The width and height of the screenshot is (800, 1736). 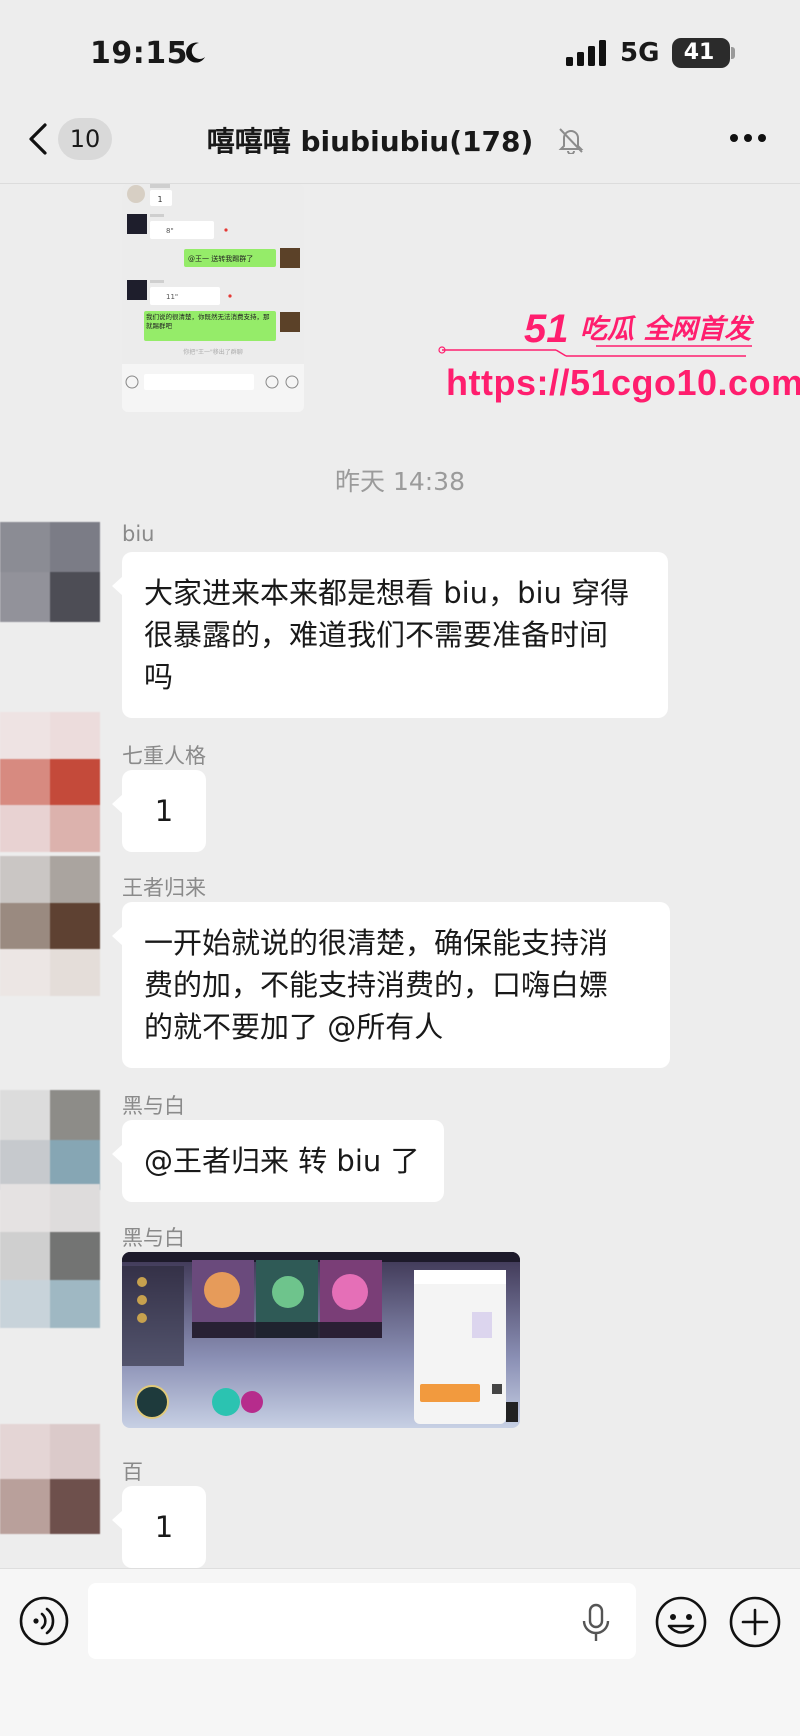 I want to click on battery-indicator: 41, so click(x=701, y=53).